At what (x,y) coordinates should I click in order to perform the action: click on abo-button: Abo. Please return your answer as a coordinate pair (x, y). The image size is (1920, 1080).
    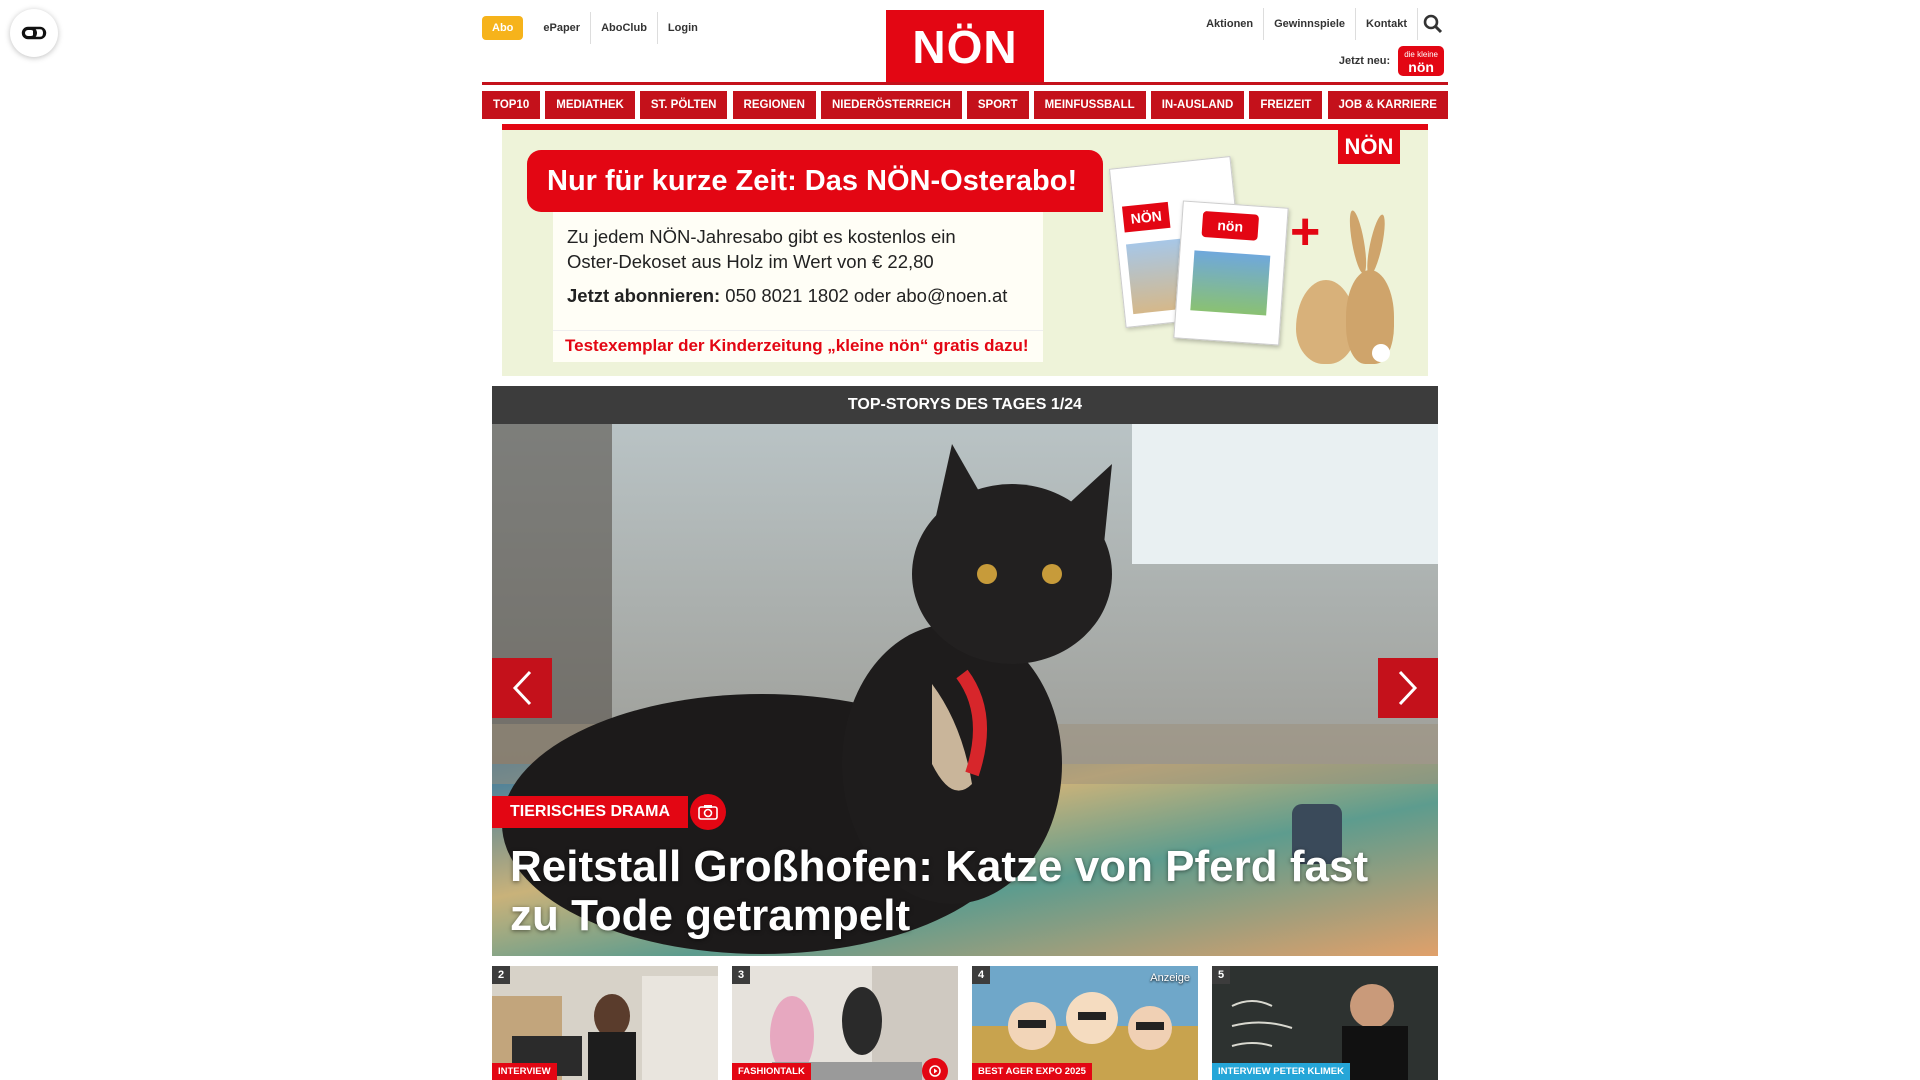
    Looking at the image, I should click on (503, 28).